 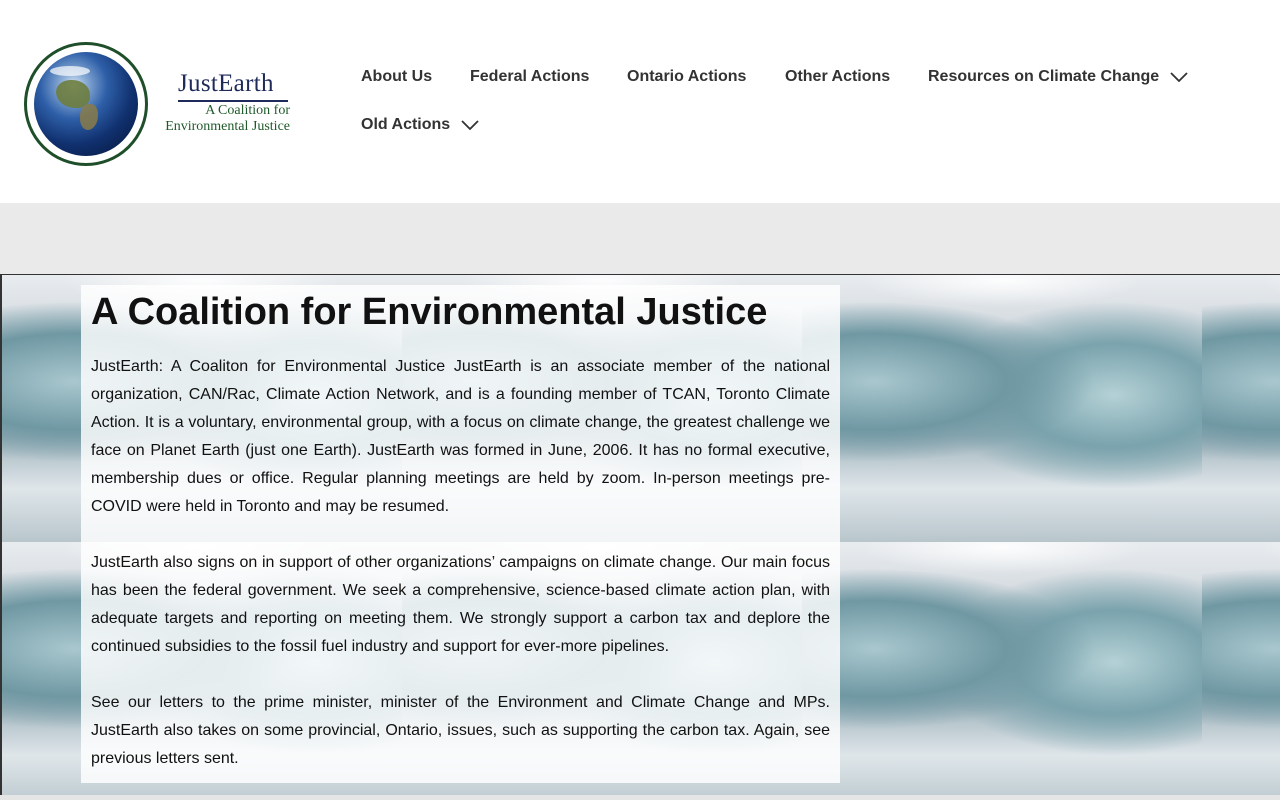 I want to click on nav-item-label: About Us, so click(x=397, y=76).